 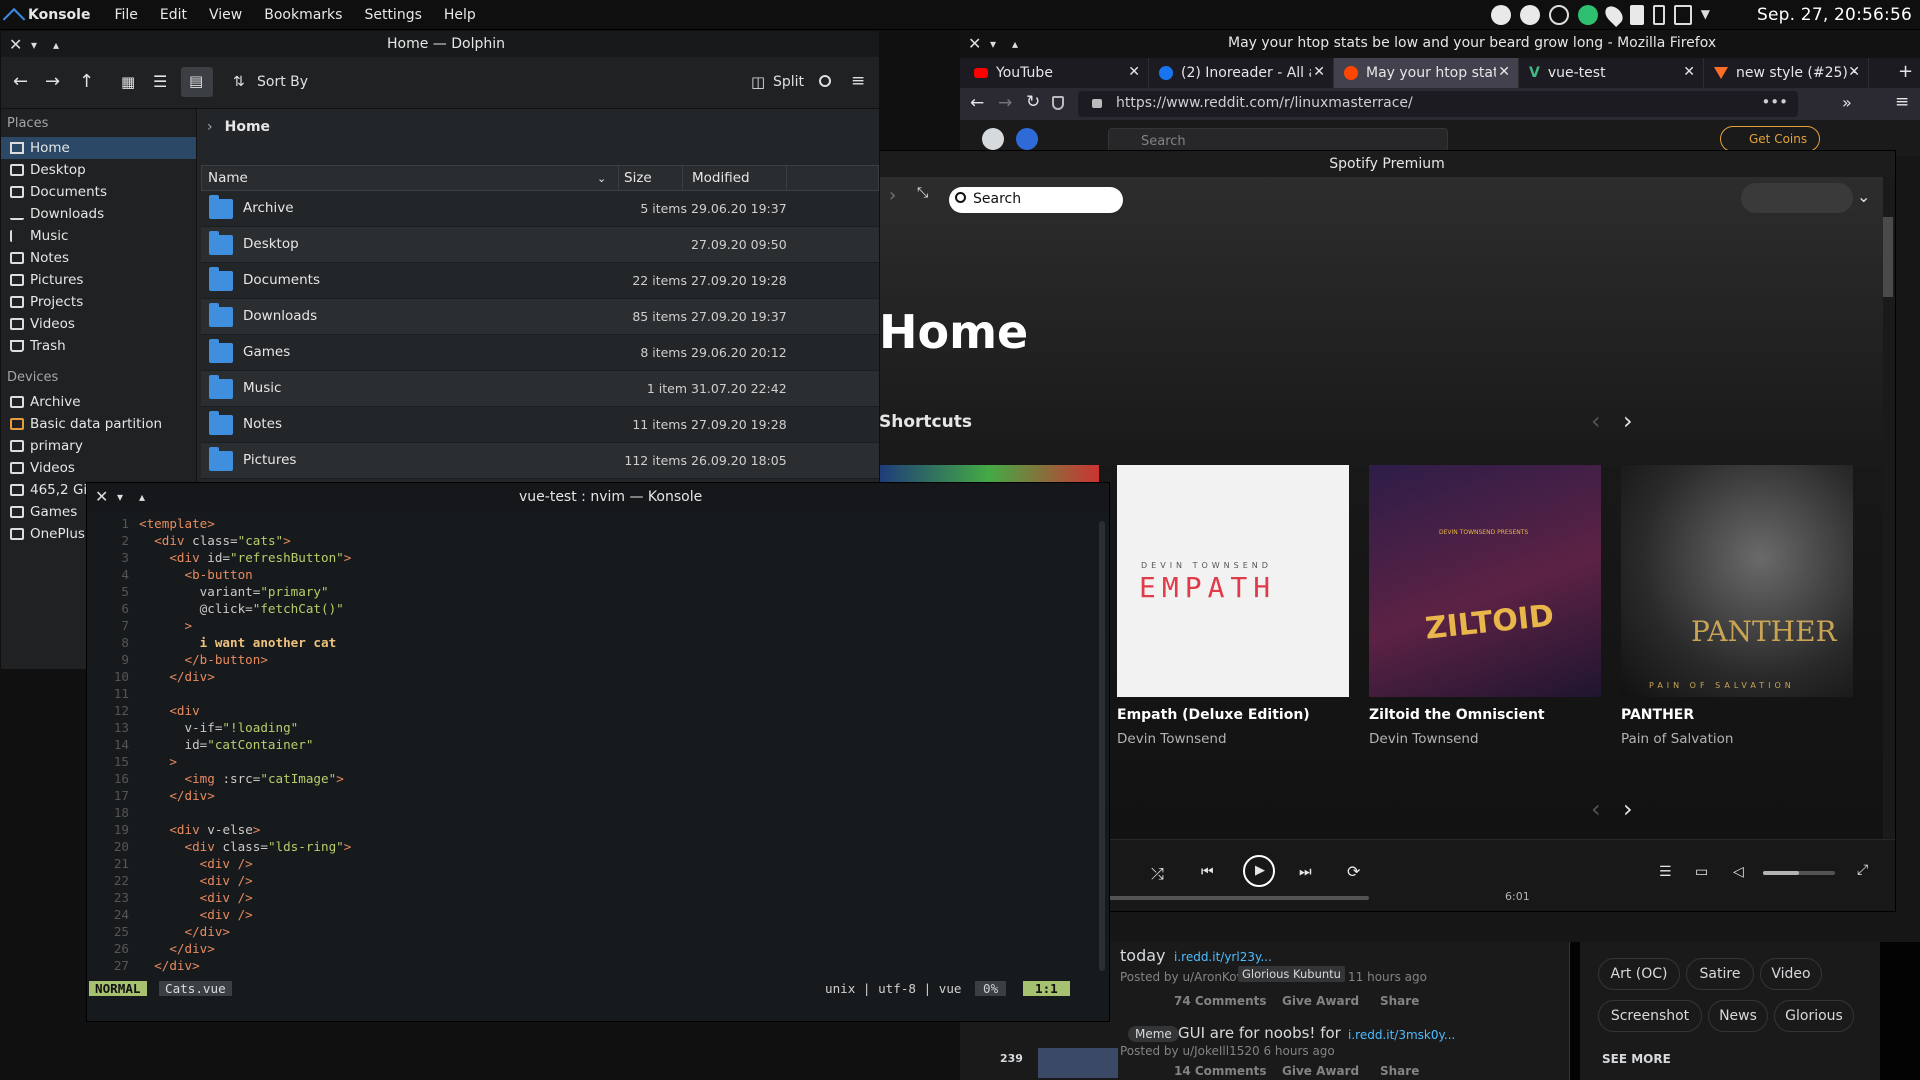 What do you see at coordinates (225, 15) in the screenshot?
I see `menu-view: View` at bounding box center [225, 15].